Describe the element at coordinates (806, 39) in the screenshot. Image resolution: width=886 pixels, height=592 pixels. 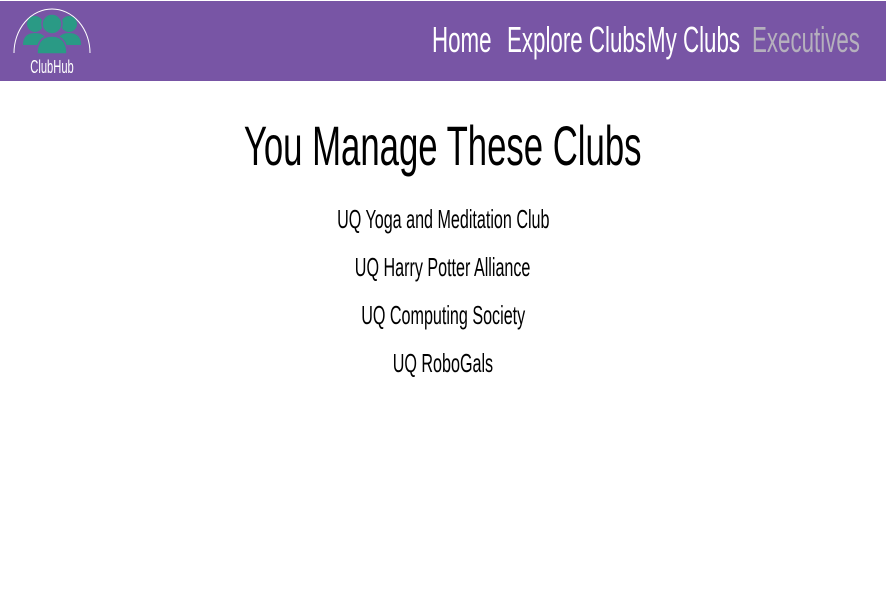
I see `nav-executives-label: Executives` at that location.